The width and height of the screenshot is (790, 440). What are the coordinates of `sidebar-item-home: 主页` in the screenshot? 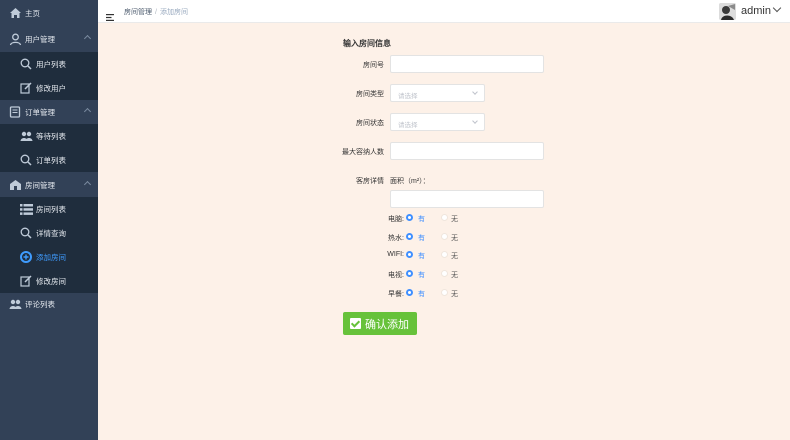 It's located at (49, 13).